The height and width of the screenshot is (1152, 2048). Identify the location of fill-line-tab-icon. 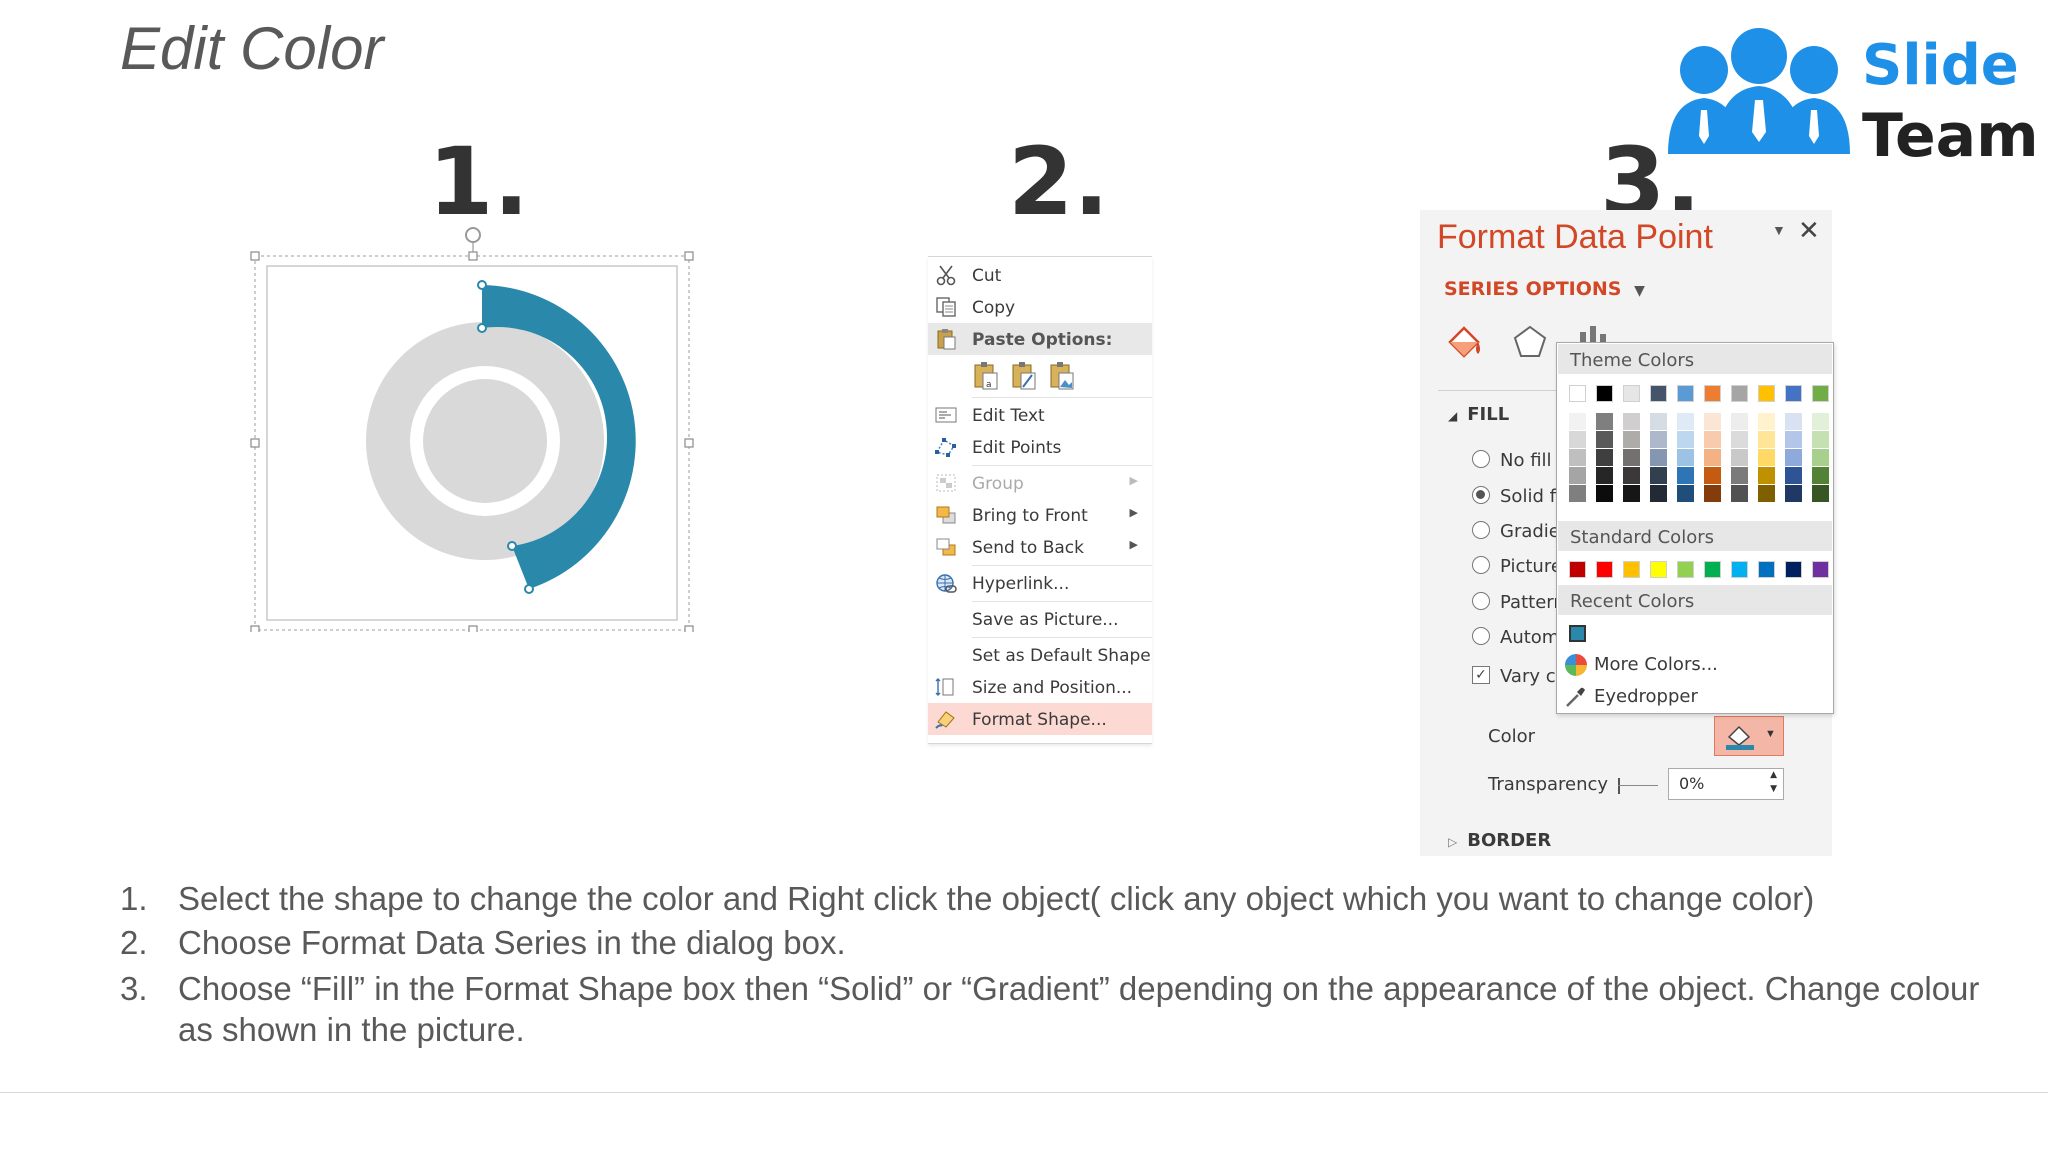
(1464, 342).